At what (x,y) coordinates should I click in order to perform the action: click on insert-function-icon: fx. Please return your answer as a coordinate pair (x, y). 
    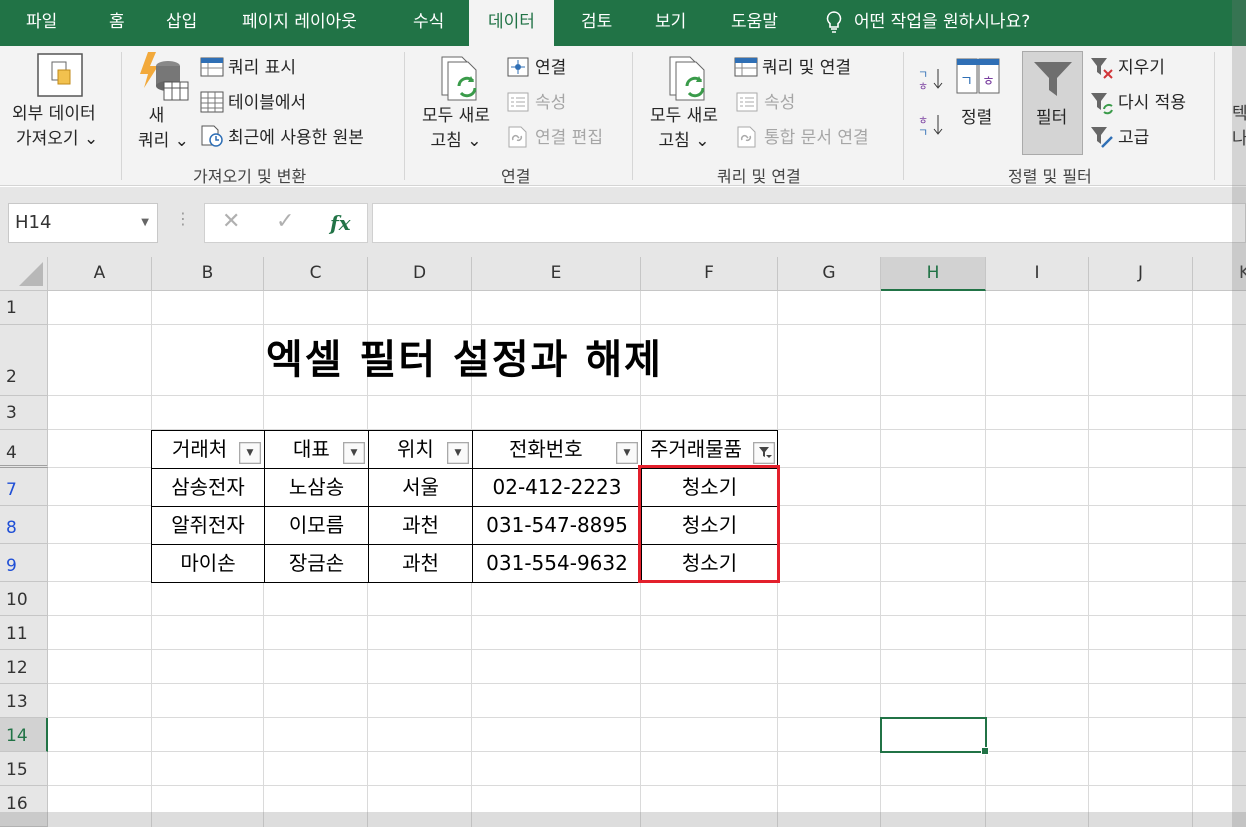
    Looking at the image, I should click on (340, 223).